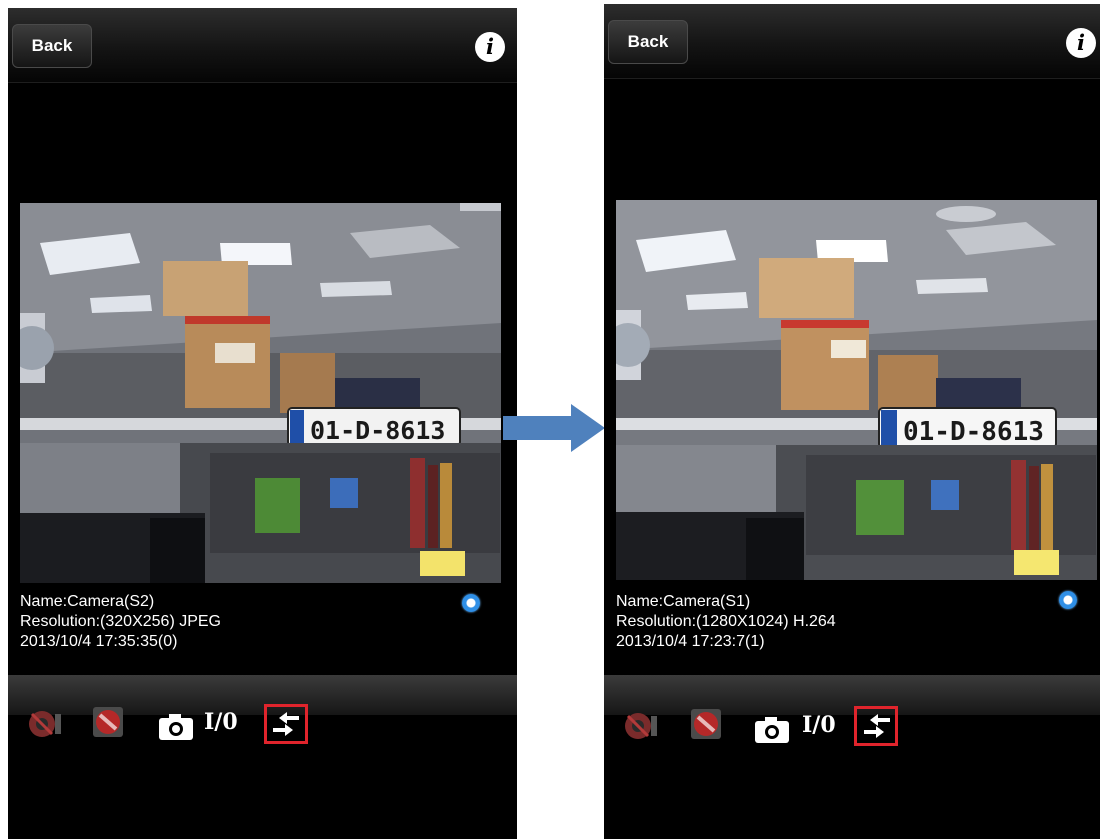 This screenshot has width=1100, height=839. Describe the element at coordinates (99, 641) in the screenshot. I see `camera-timestamp: 2013/10/4 17:35:35(0)` at that location.